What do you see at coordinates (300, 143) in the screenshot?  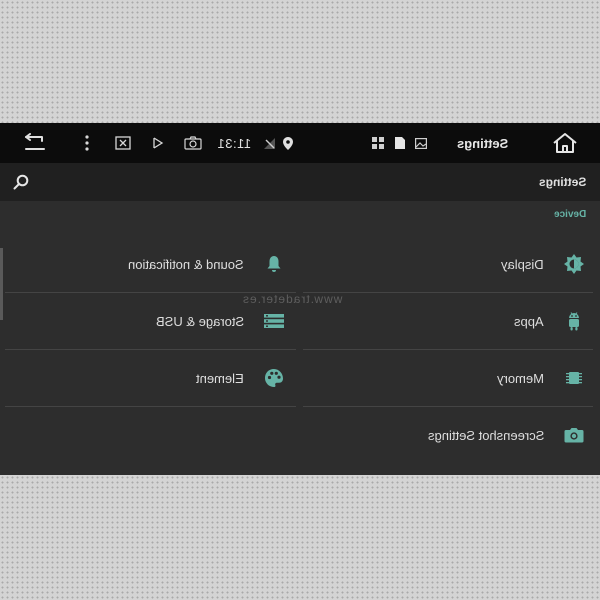 I see `status-bar: 11:31 Settings` at bounding box center [300, 143].